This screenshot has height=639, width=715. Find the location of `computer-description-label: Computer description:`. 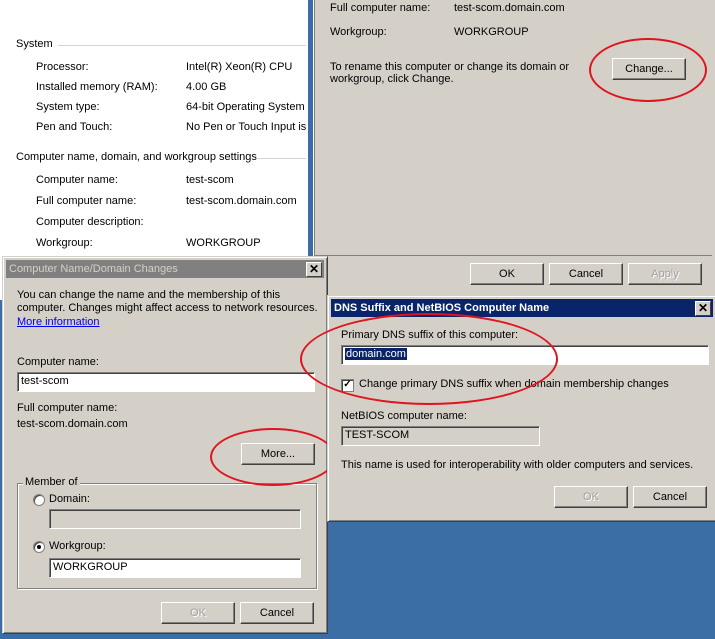

computer-description-label: Computer description: is located at coordinates (90, 222).